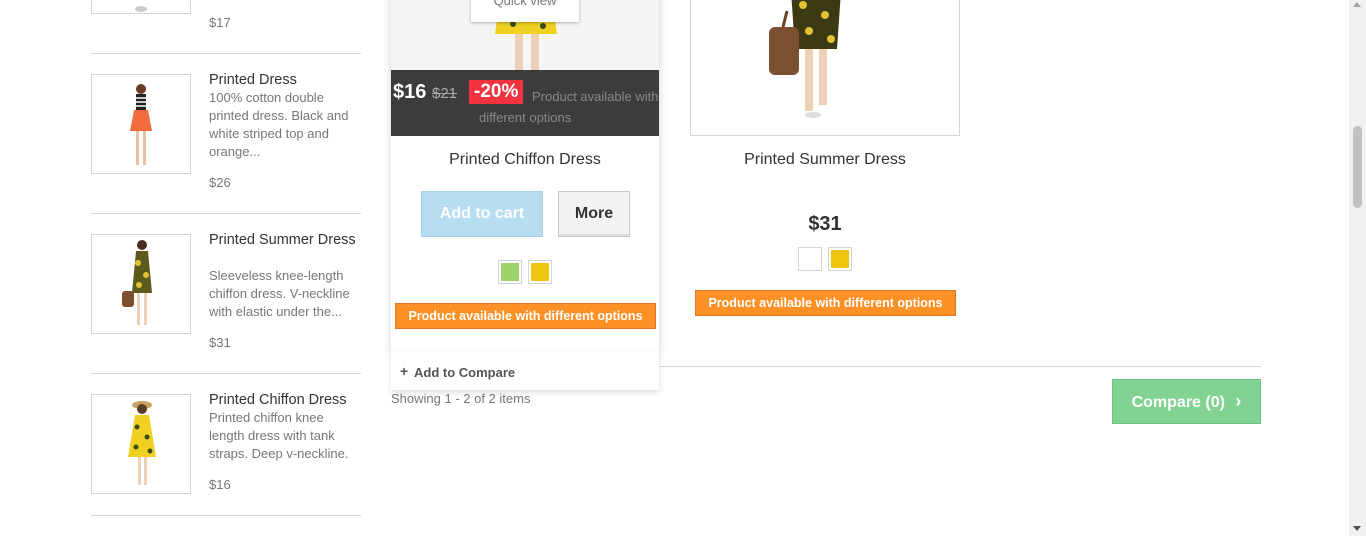 The width and height of the screenshot is (1366, 536). What do you see at coordinates (1357, 4) in the screenshot?
I see `scroll-up-arrow-icon` at bounding box center [1357, 4].